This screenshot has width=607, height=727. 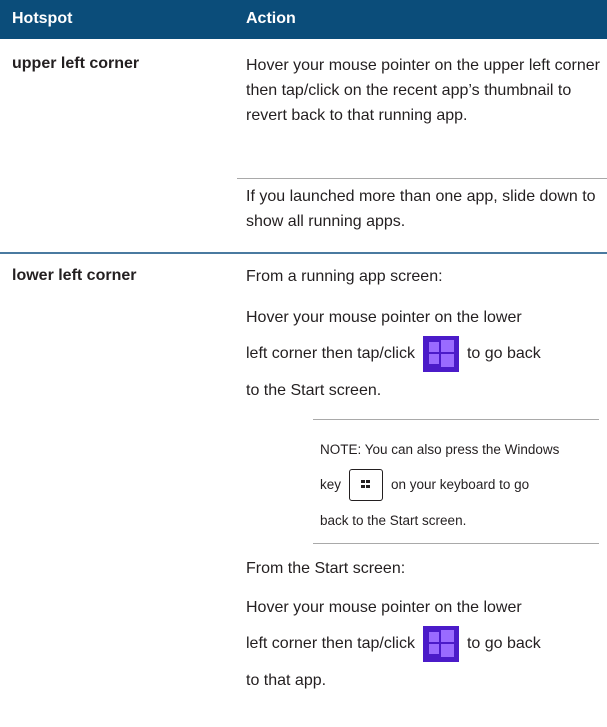 I want to click on table-header: Hotspot Action, so click(x=303, y=19).